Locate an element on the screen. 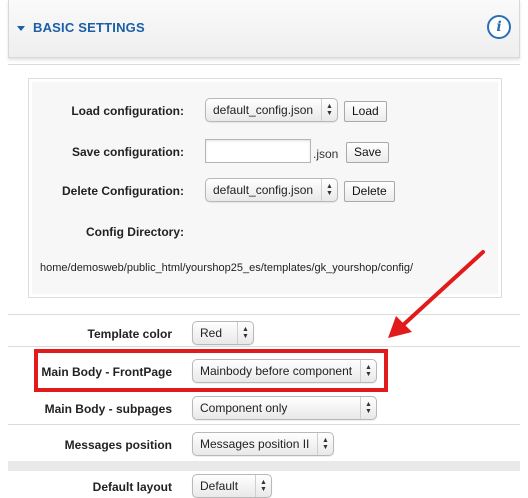  delete-configuration-select: default_config.json ▲ ▼ is located at coordinates (271, 190).